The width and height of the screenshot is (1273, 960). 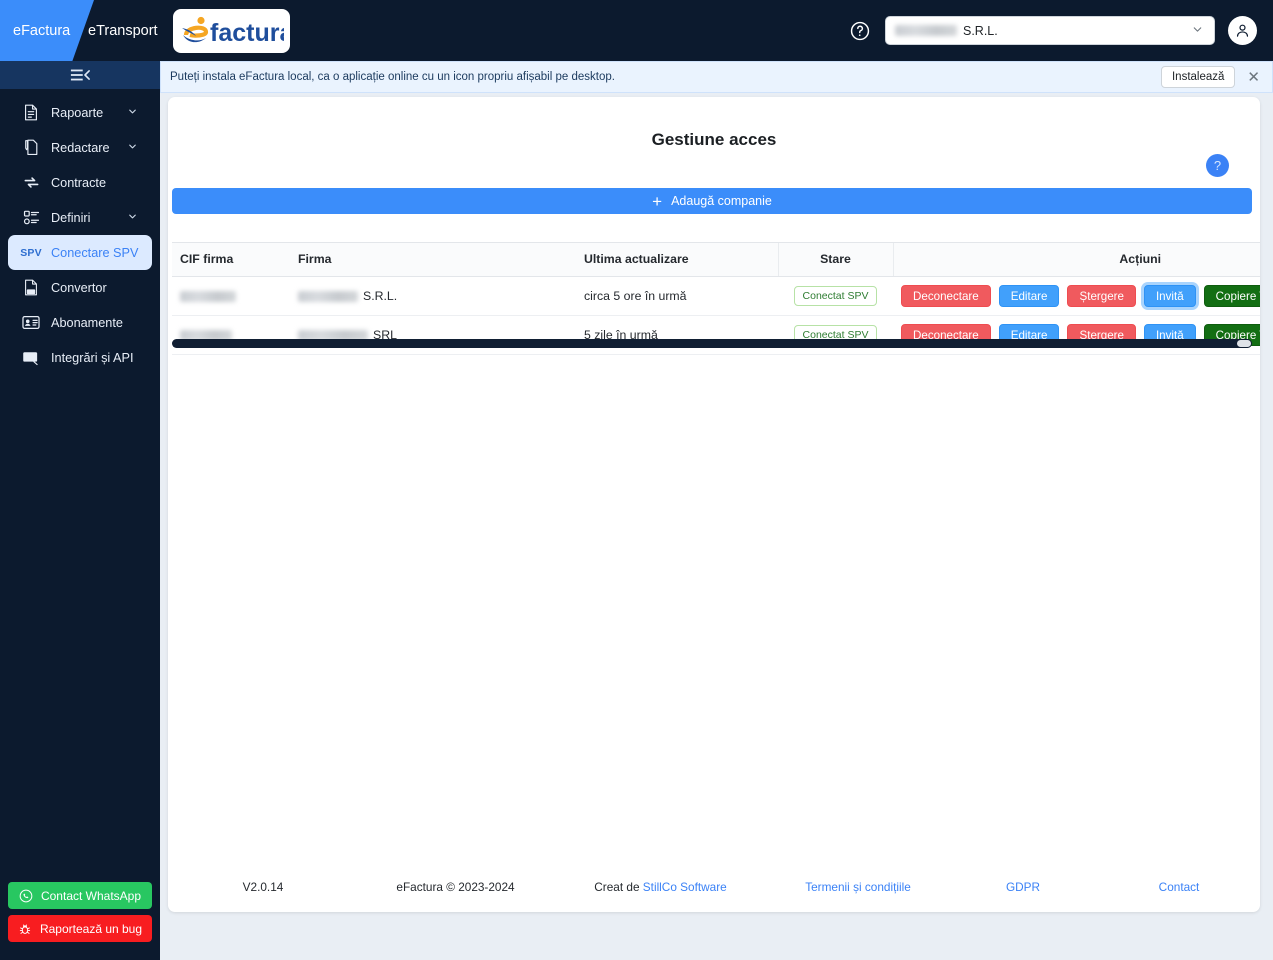 I want to click on whatsapp-icon, so click(x=26, y=896).